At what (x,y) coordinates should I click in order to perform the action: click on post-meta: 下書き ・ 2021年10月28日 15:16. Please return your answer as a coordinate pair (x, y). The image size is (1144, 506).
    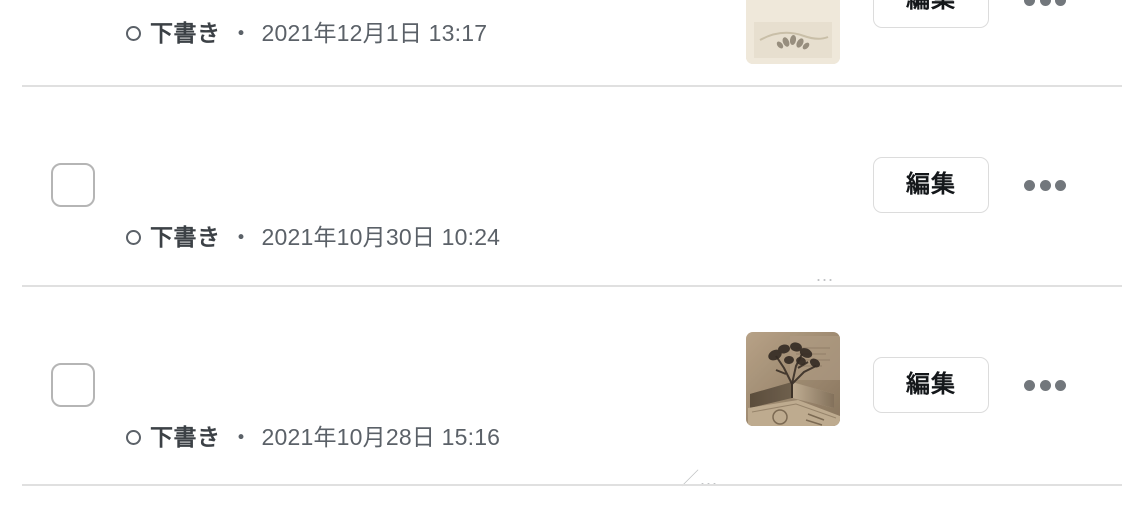
    Looking at the image, I should click on (313, 437).